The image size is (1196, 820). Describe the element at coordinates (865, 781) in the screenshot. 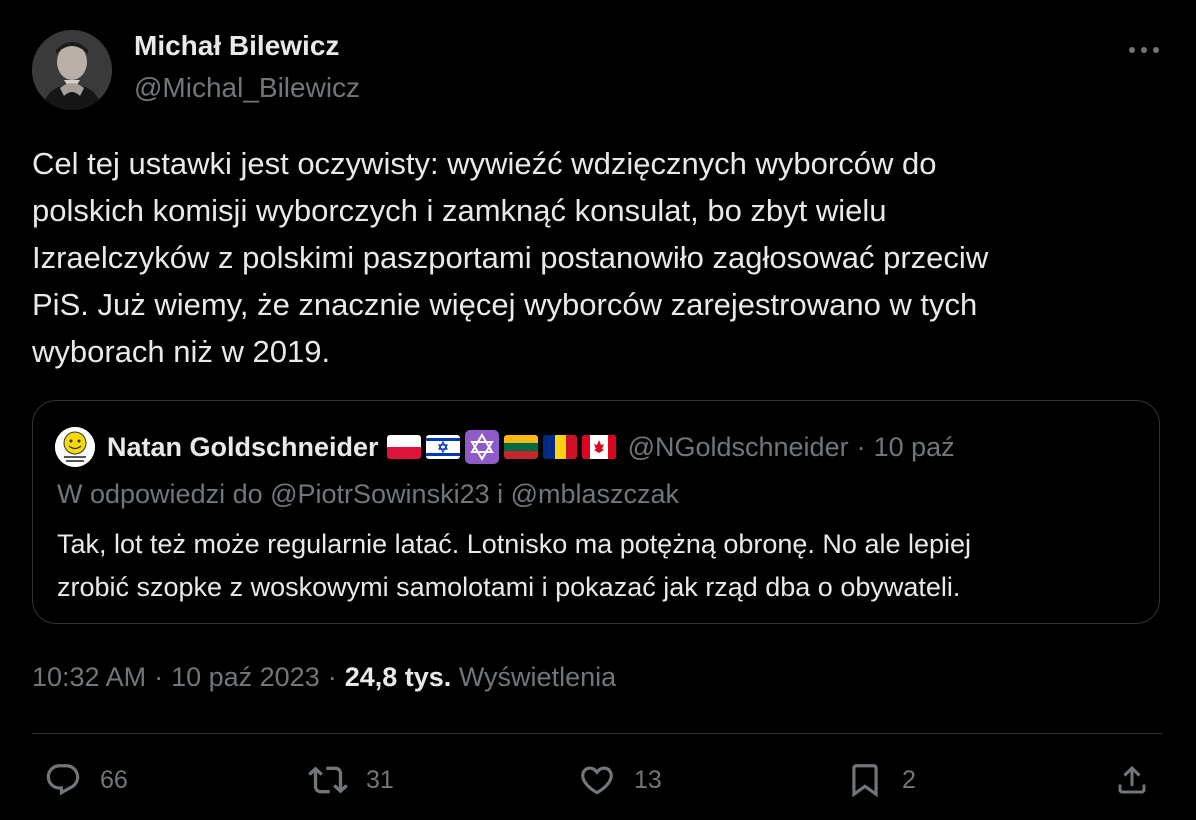

I see `bookmark-icon` at that location.